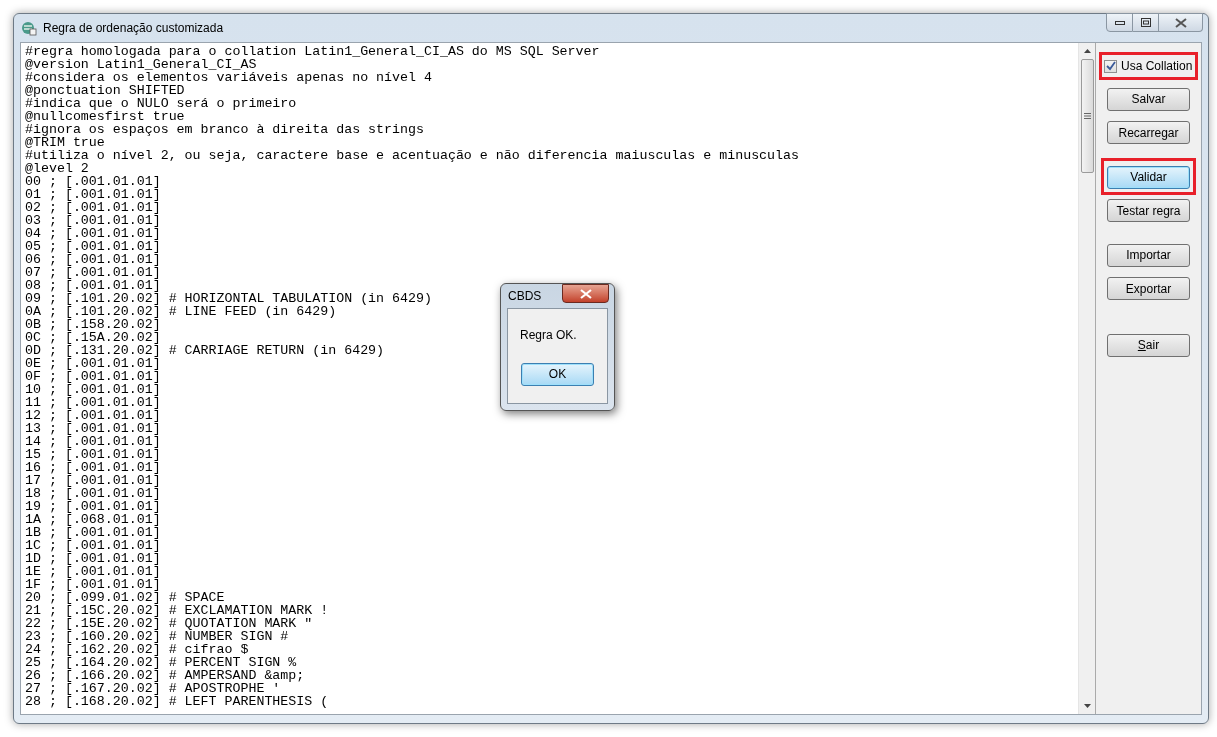 The width and height of the screenshot is (1217, 737). I want to click on code-line: 27 ; [.167.20.02] # APOSTROPHE ', so click(153, 688).